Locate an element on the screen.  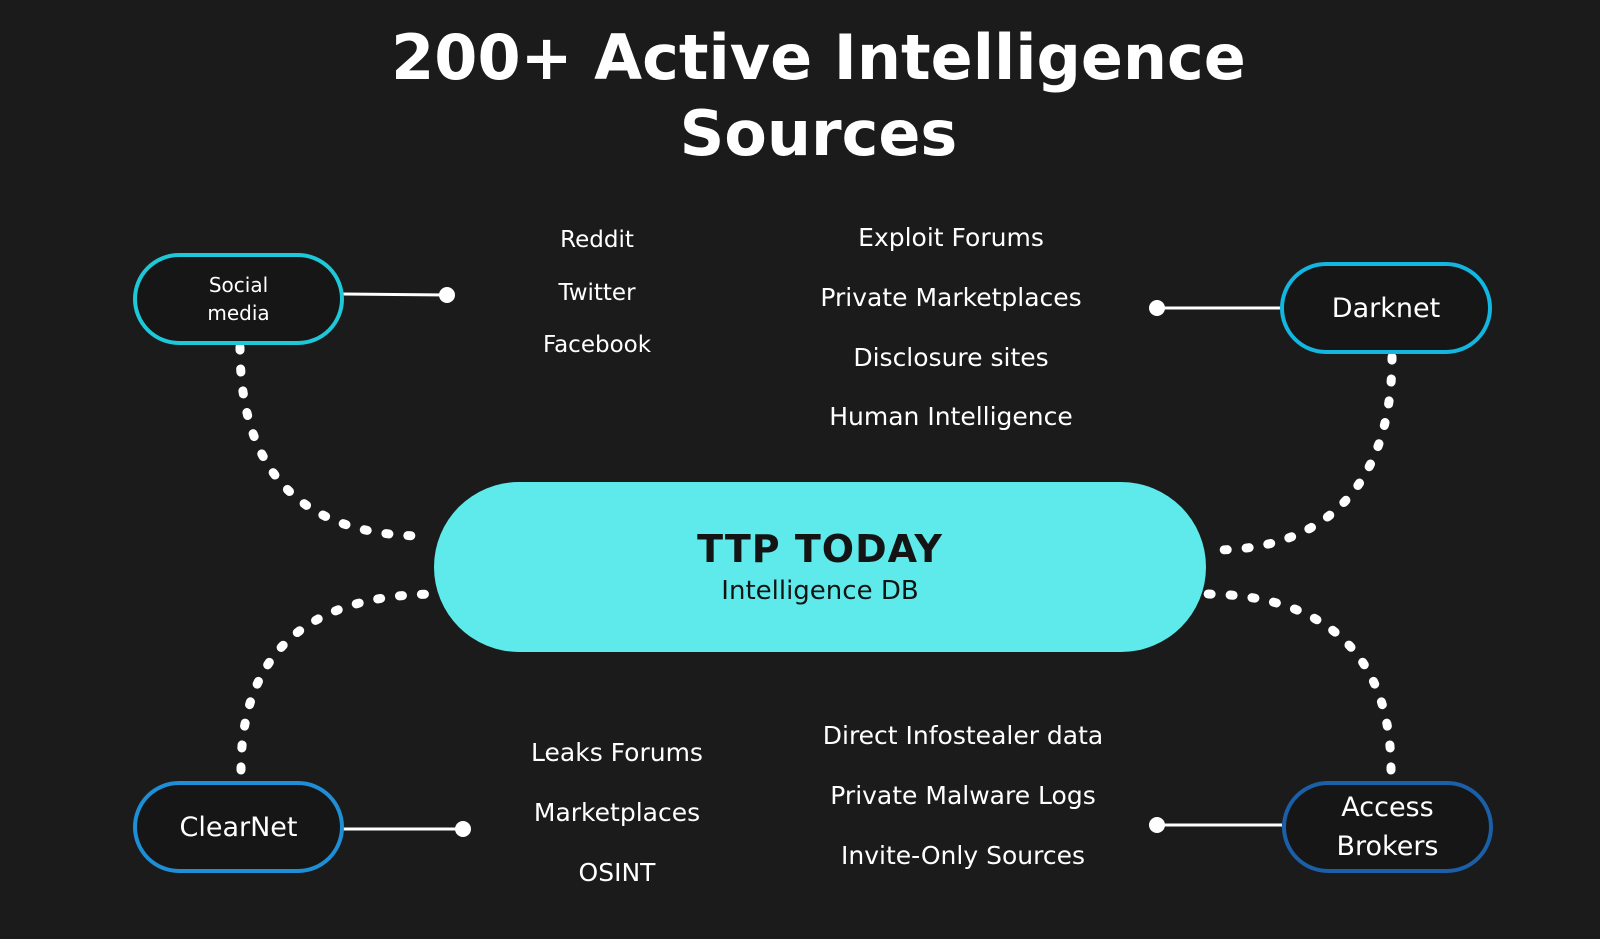
leader-social-media is located at coordinates (395, 294).